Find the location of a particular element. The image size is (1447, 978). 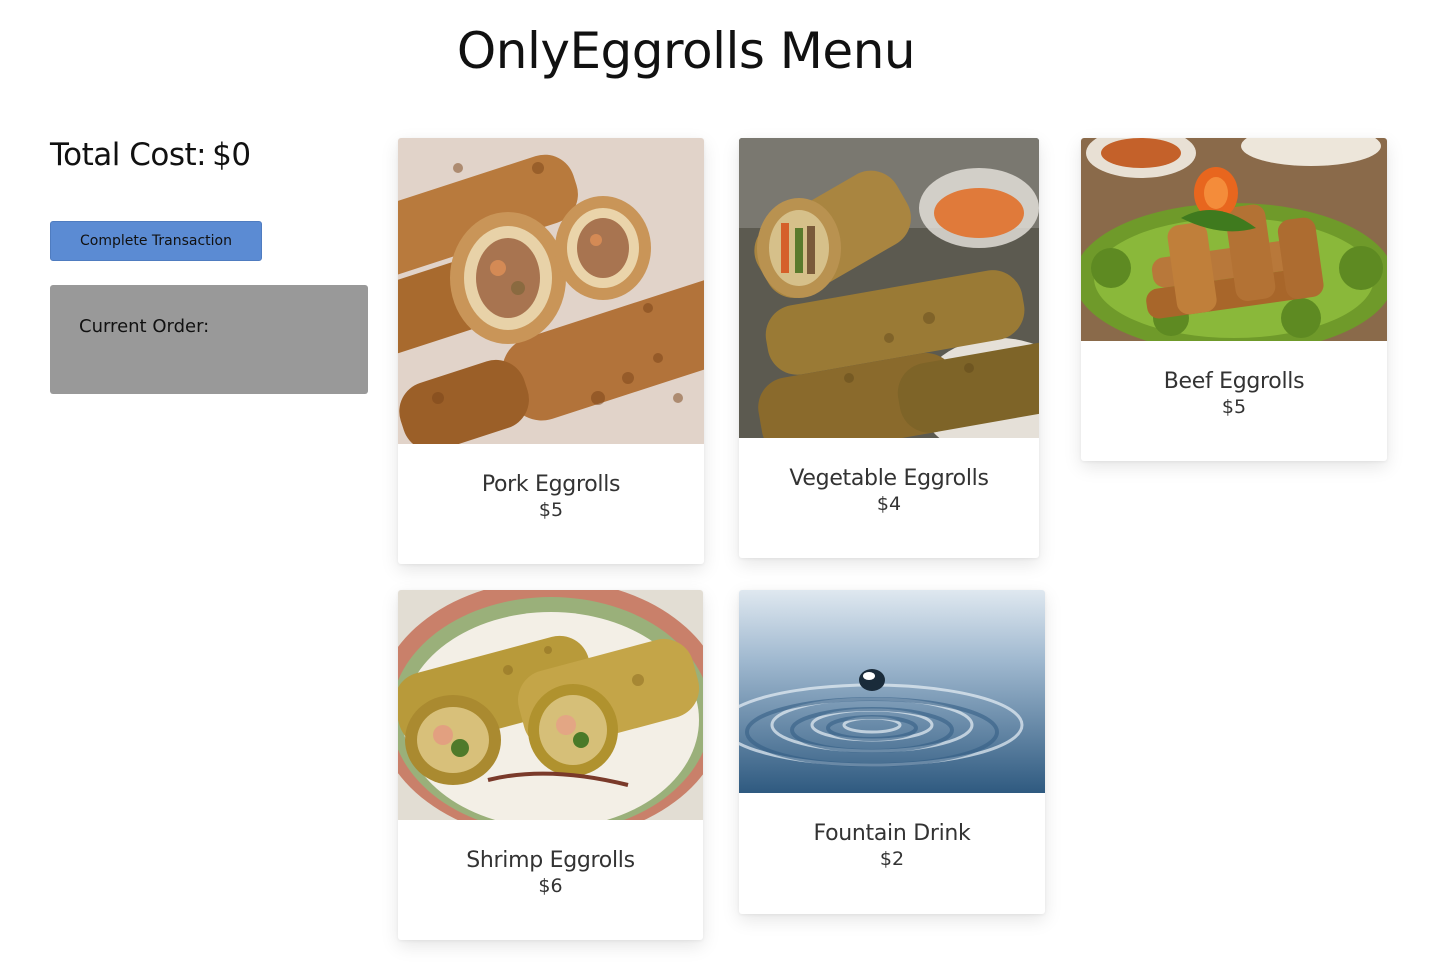

page-title: OnlyEggrolls Menu is located at coordinates (686, 51).